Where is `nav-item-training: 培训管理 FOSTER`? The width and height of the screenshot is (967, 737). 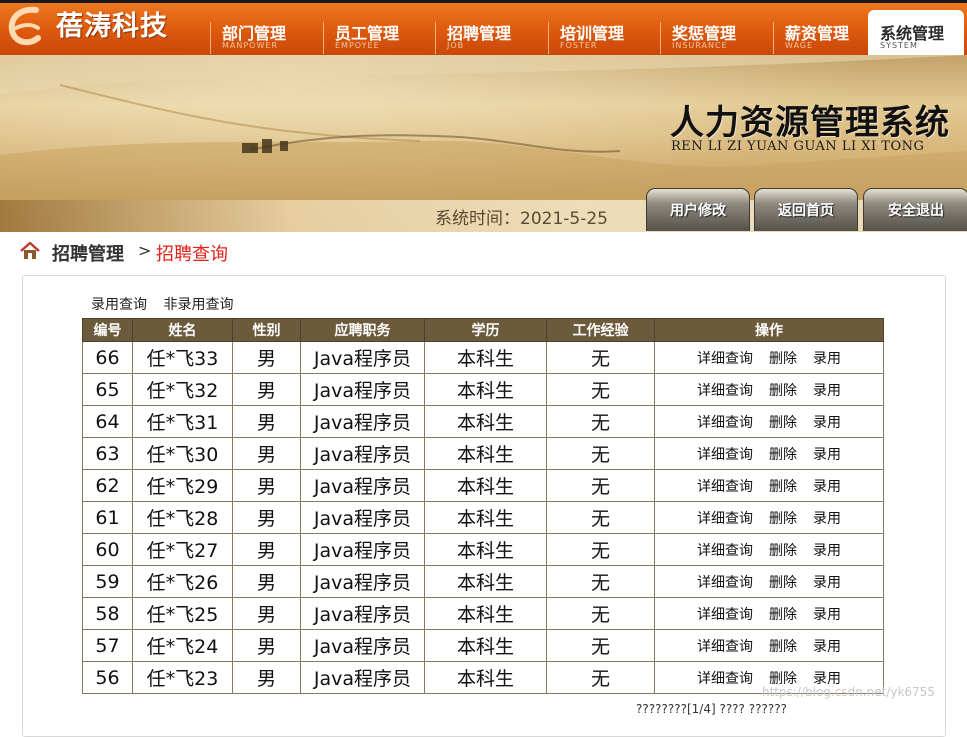
nav-item-training: 培训管理 FOSTER is located at coordinates (603, 34).